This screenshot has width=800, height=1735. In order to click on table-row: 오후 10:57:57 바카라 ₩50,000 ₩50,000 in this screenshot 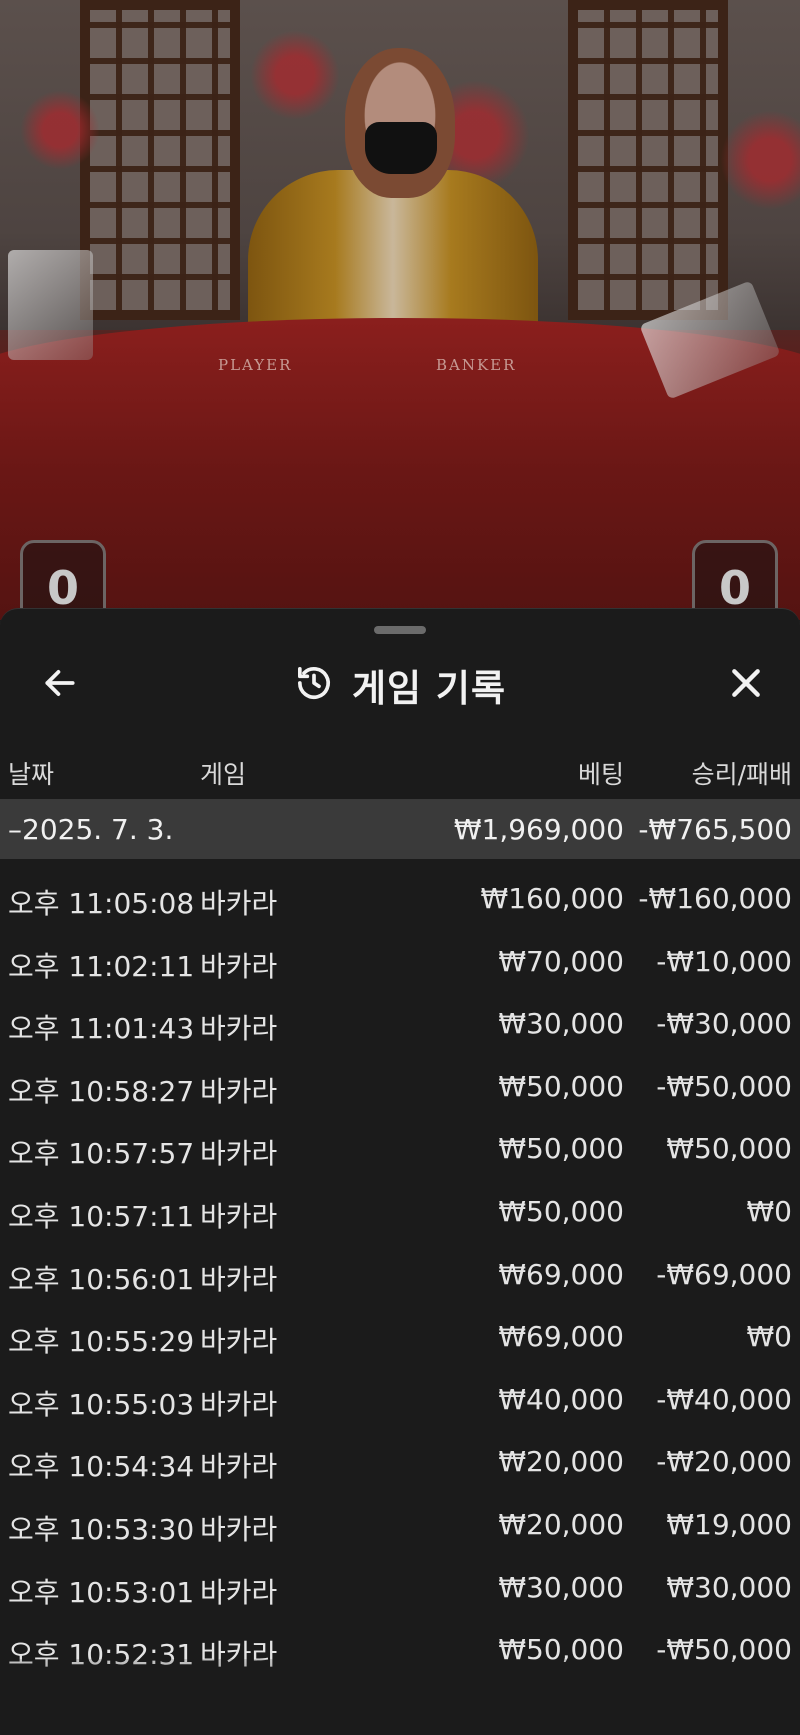, I will do `click(400, 1148)`.